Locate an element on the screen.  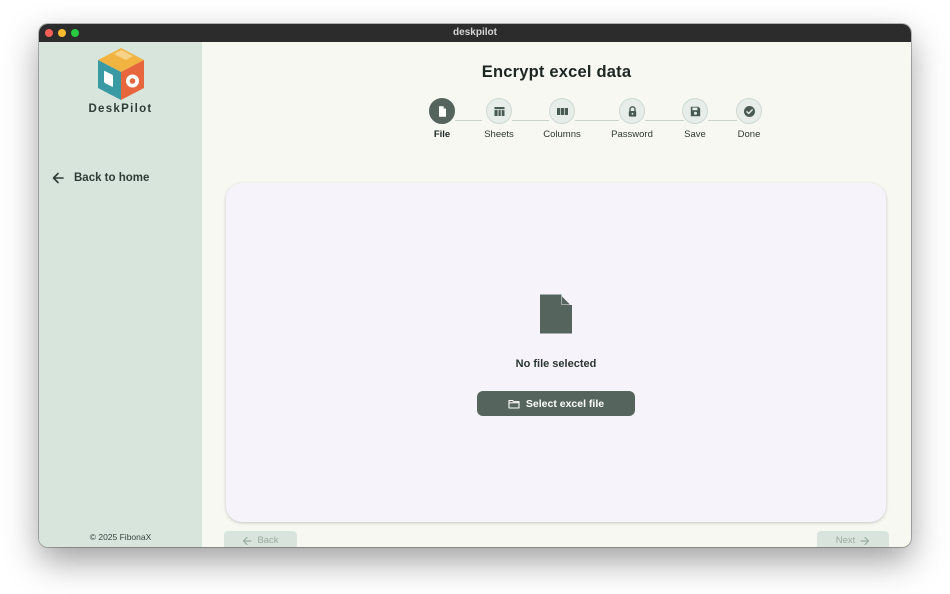
page-title: Encrypt excel data is located at coordinates (556, 72).